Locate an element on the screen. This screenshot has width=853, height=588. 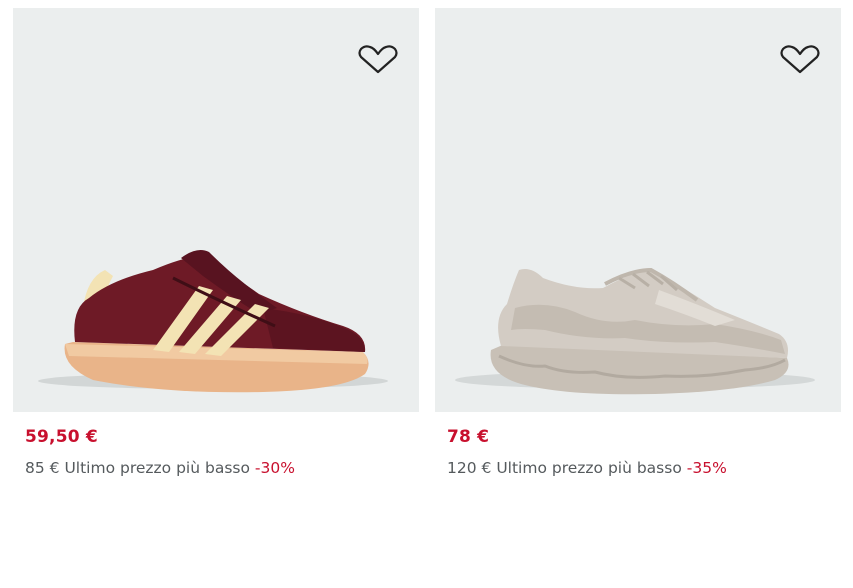
discount-badge: -30% is located at coordinates (274, 468).